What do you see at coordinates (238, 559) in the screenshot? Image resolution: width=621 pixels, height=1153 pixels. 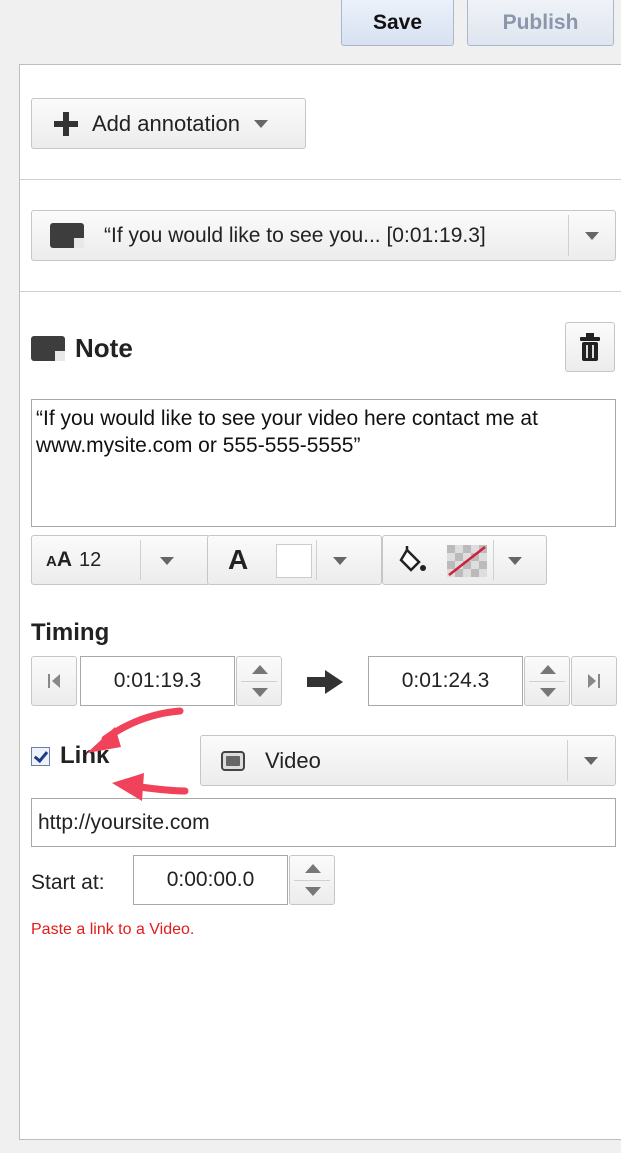 I see `font-color-icon: A` at bounding box center [238, 559].